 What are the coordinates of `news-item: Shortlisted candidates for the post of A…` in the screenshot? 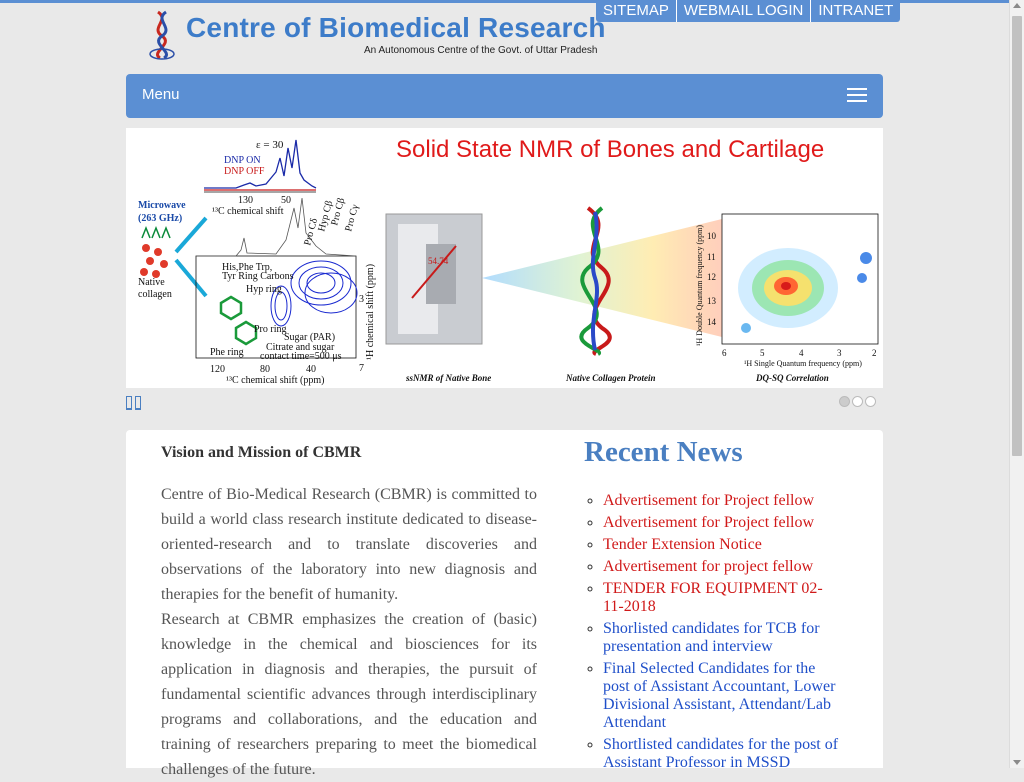 It's located at (723, 754).